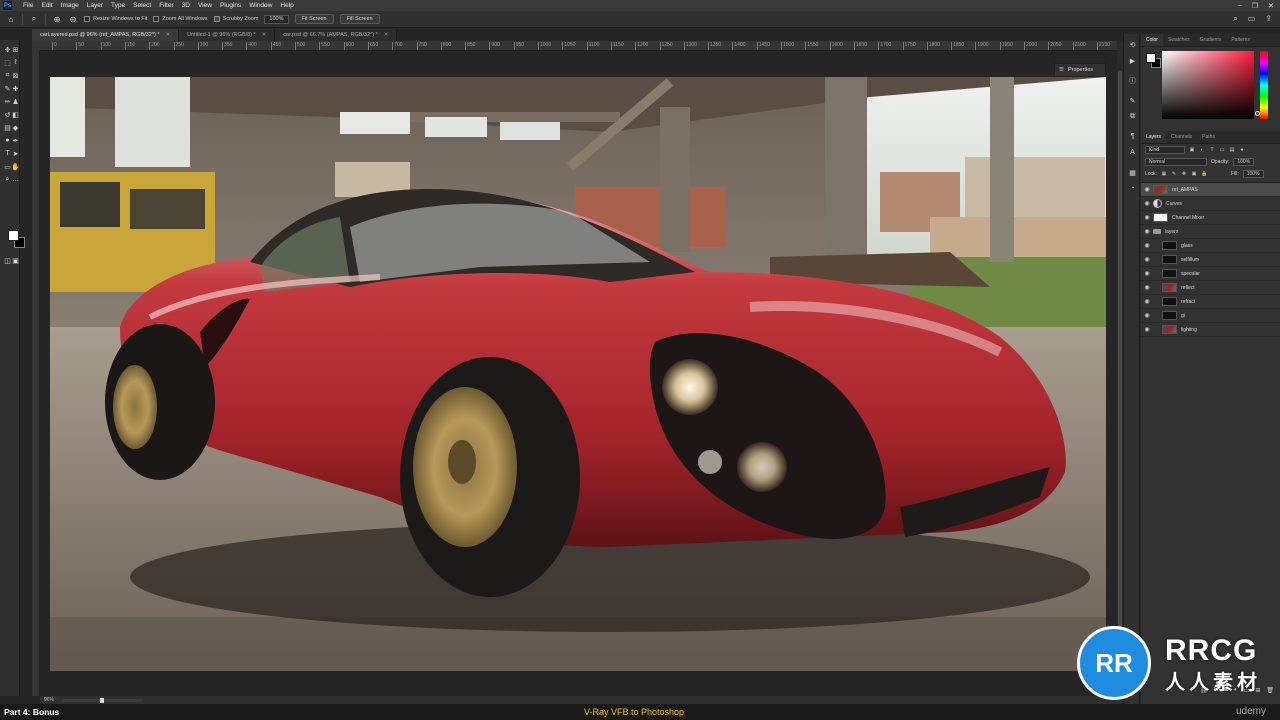 This screenshot has height=720, width=1280. What do you see at coordinates (15, 49) in the screenshot?
I see `artboard-tool-icon: ⊞` at bounding box center [15, 49].